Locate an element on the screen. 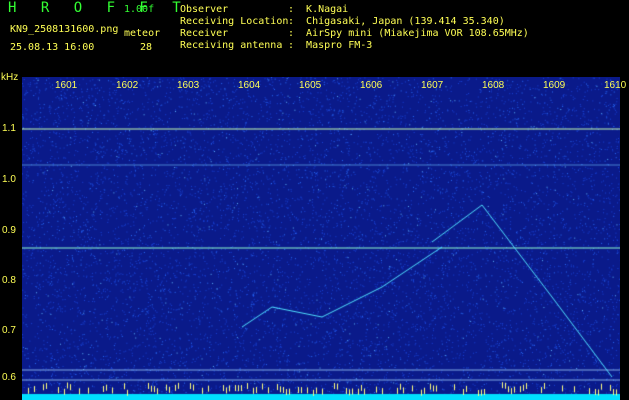 The width and height of the screenshot is (629, 400). y-tick-label: 0.7 is located at coordinates (9, 330).